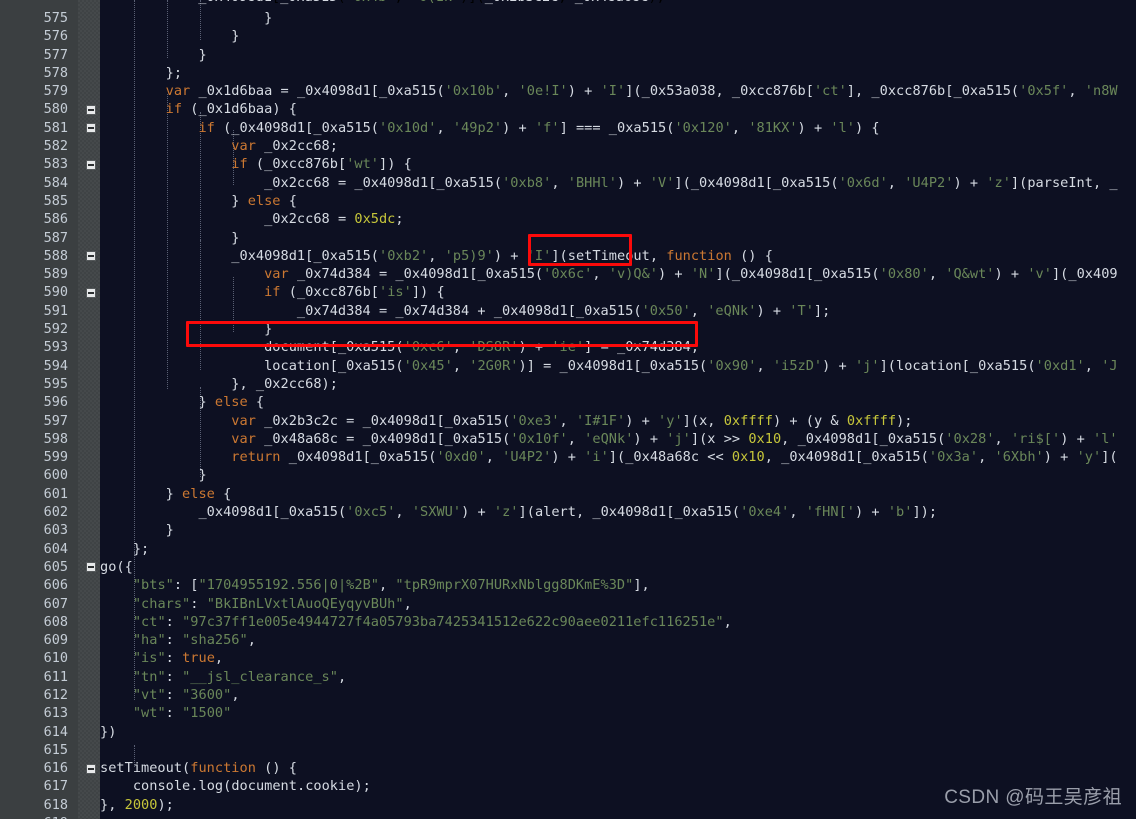 The width and height of the screenshot is (1136, 819). I want to click on line-number: 612, so click(55, 694).